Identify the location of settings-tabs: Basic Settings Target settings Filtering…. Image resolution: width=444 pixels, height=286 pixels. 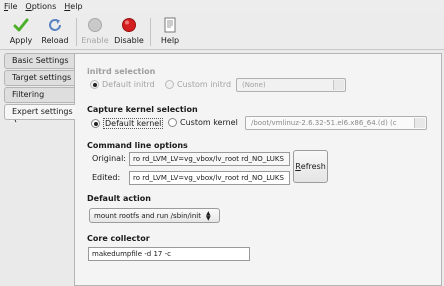
(39, 87).